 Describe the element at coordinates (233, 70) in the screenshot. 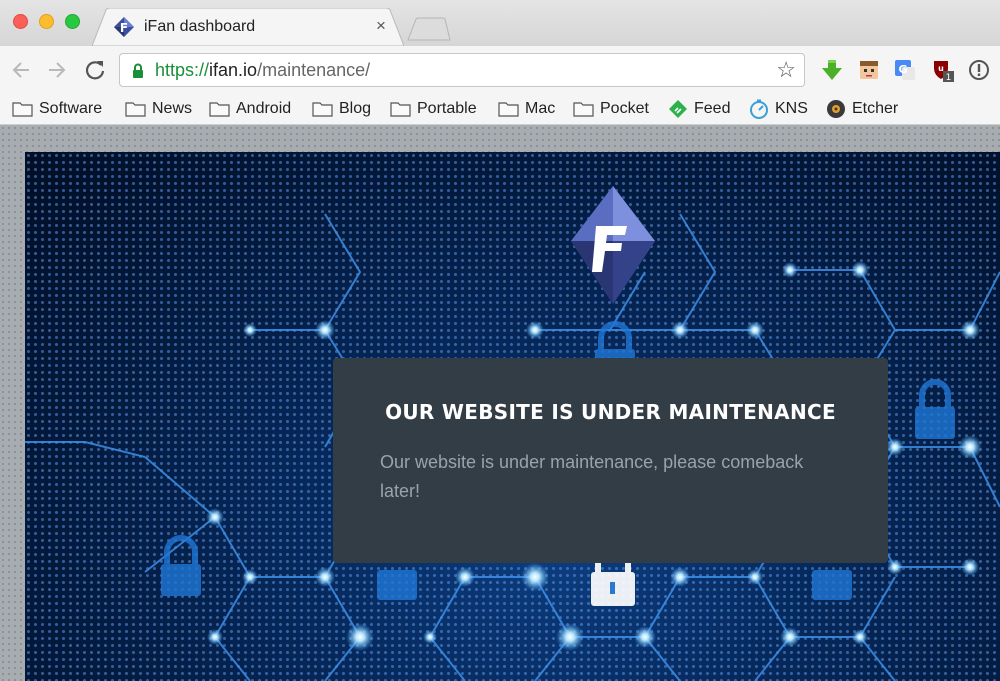

I see `url-host: ifan.io` at that location.